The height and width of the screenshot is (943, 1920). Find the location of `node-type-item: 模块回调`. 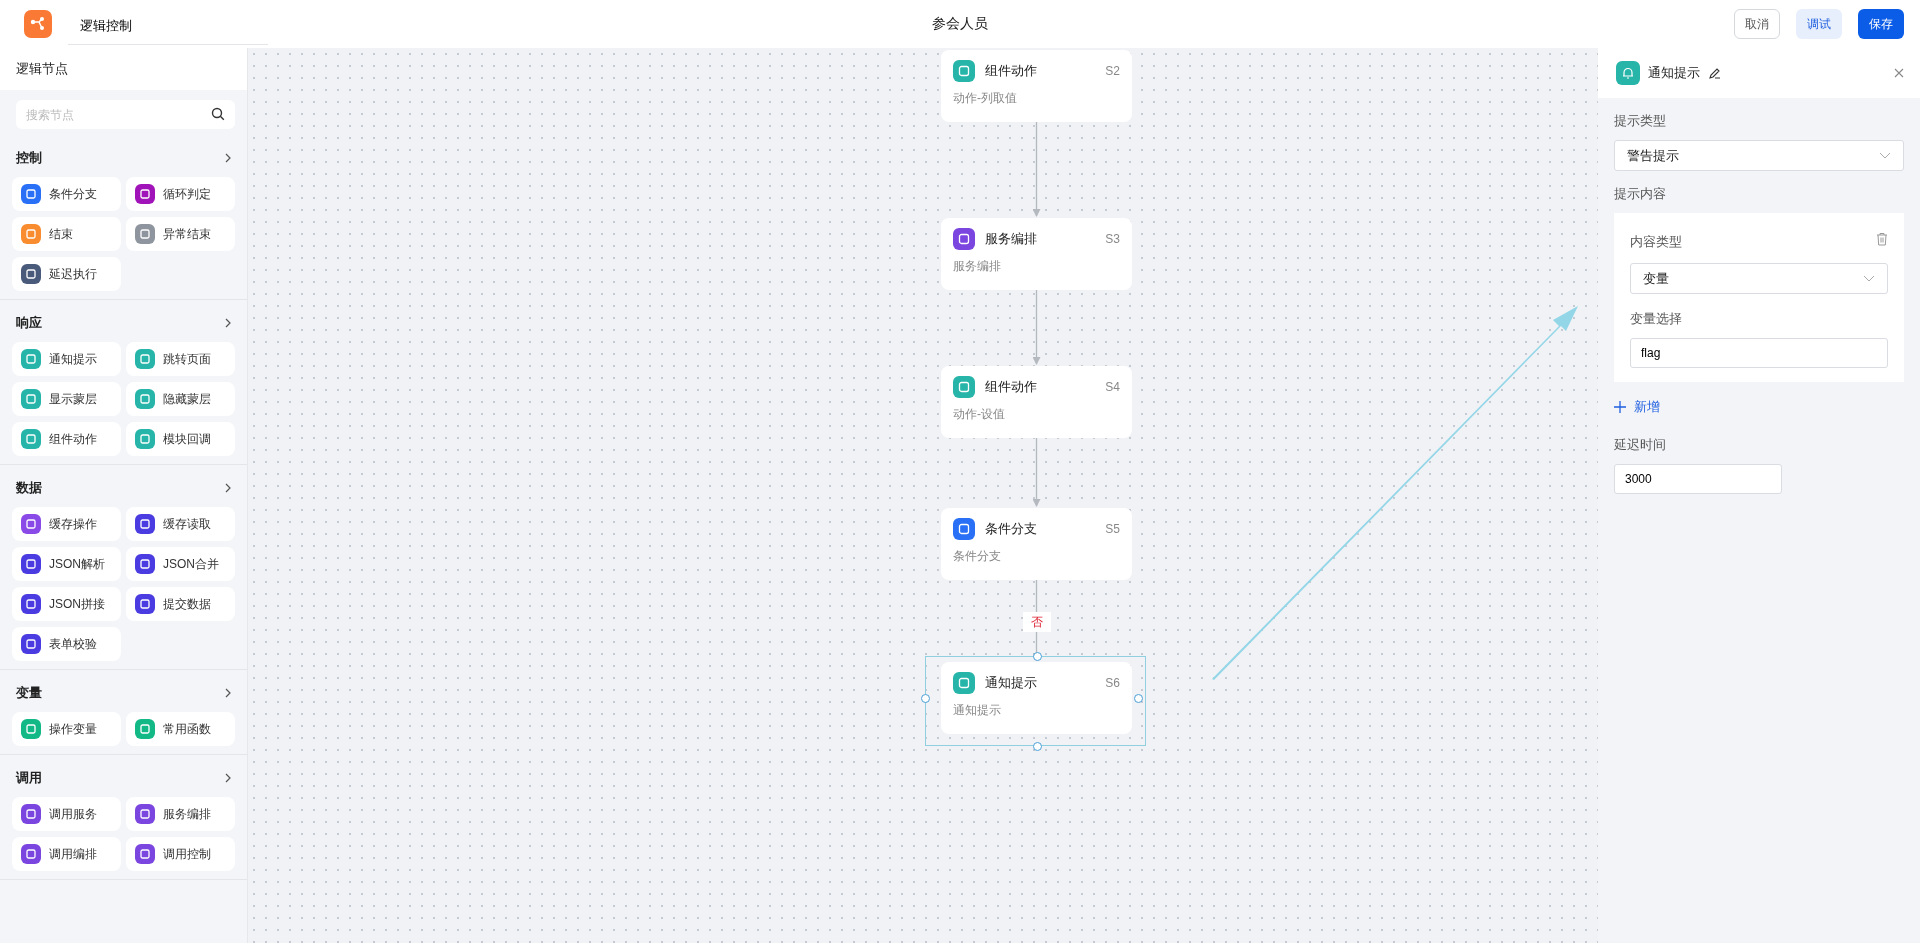

node-type-item: 模块回调 is located at coordinates (180, 439).